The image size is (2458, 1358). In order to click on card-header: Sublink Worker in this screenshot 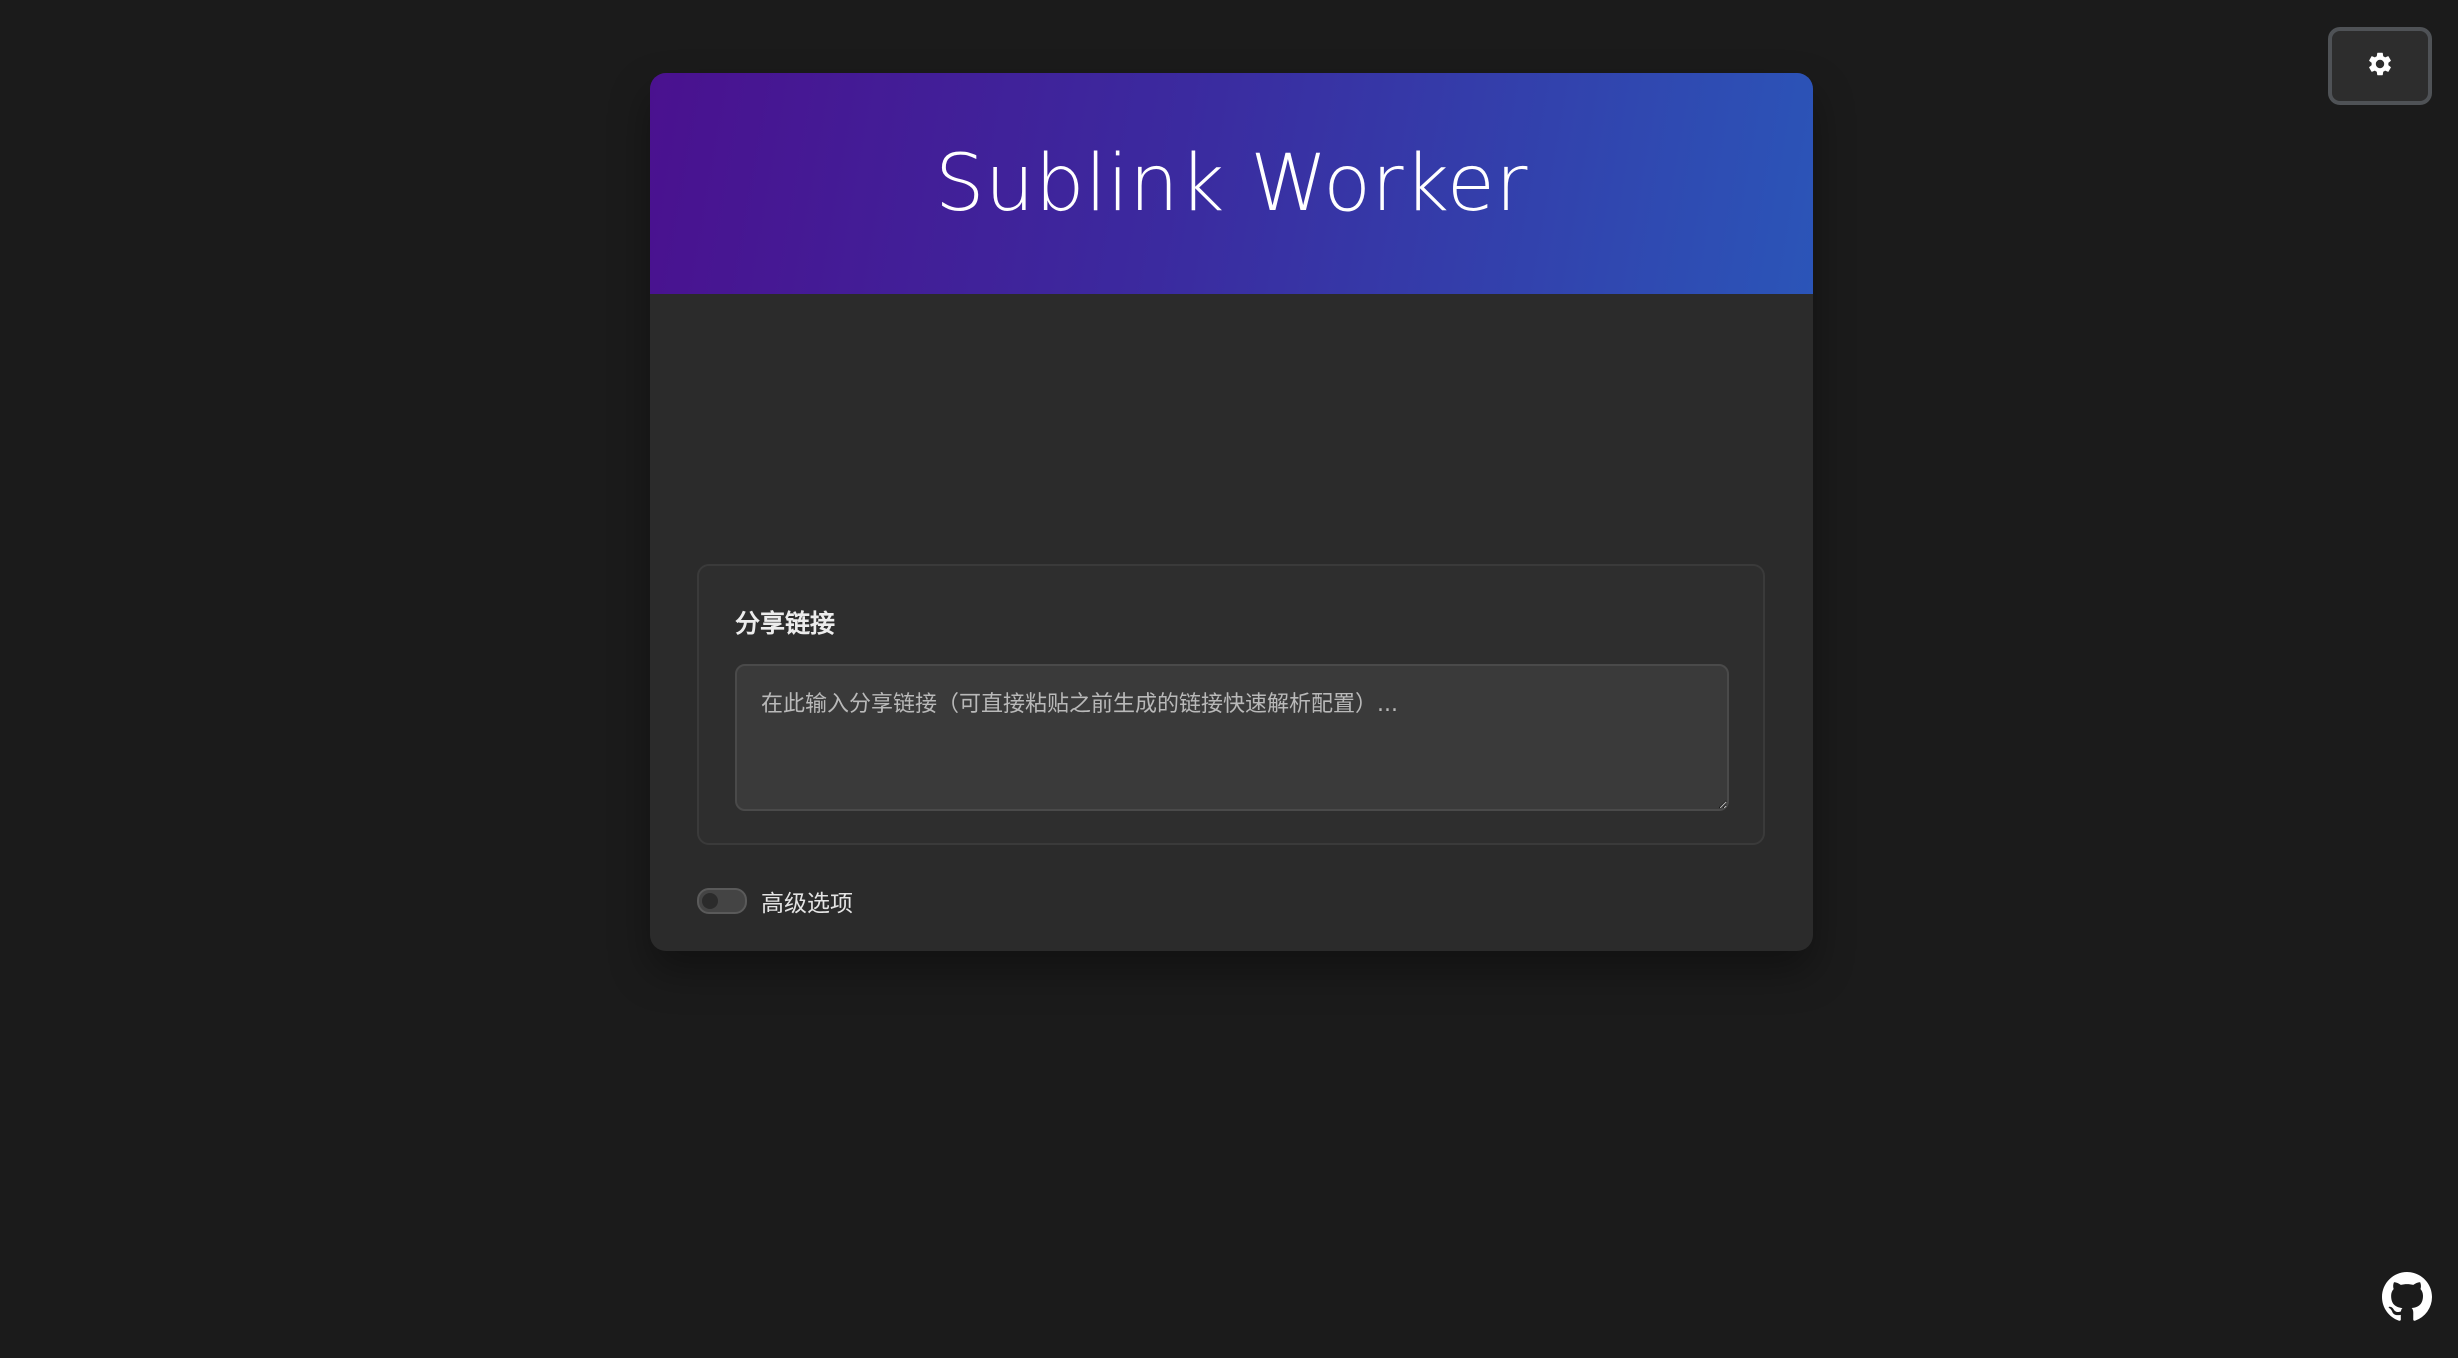, I will do `click(1231, 183)`.